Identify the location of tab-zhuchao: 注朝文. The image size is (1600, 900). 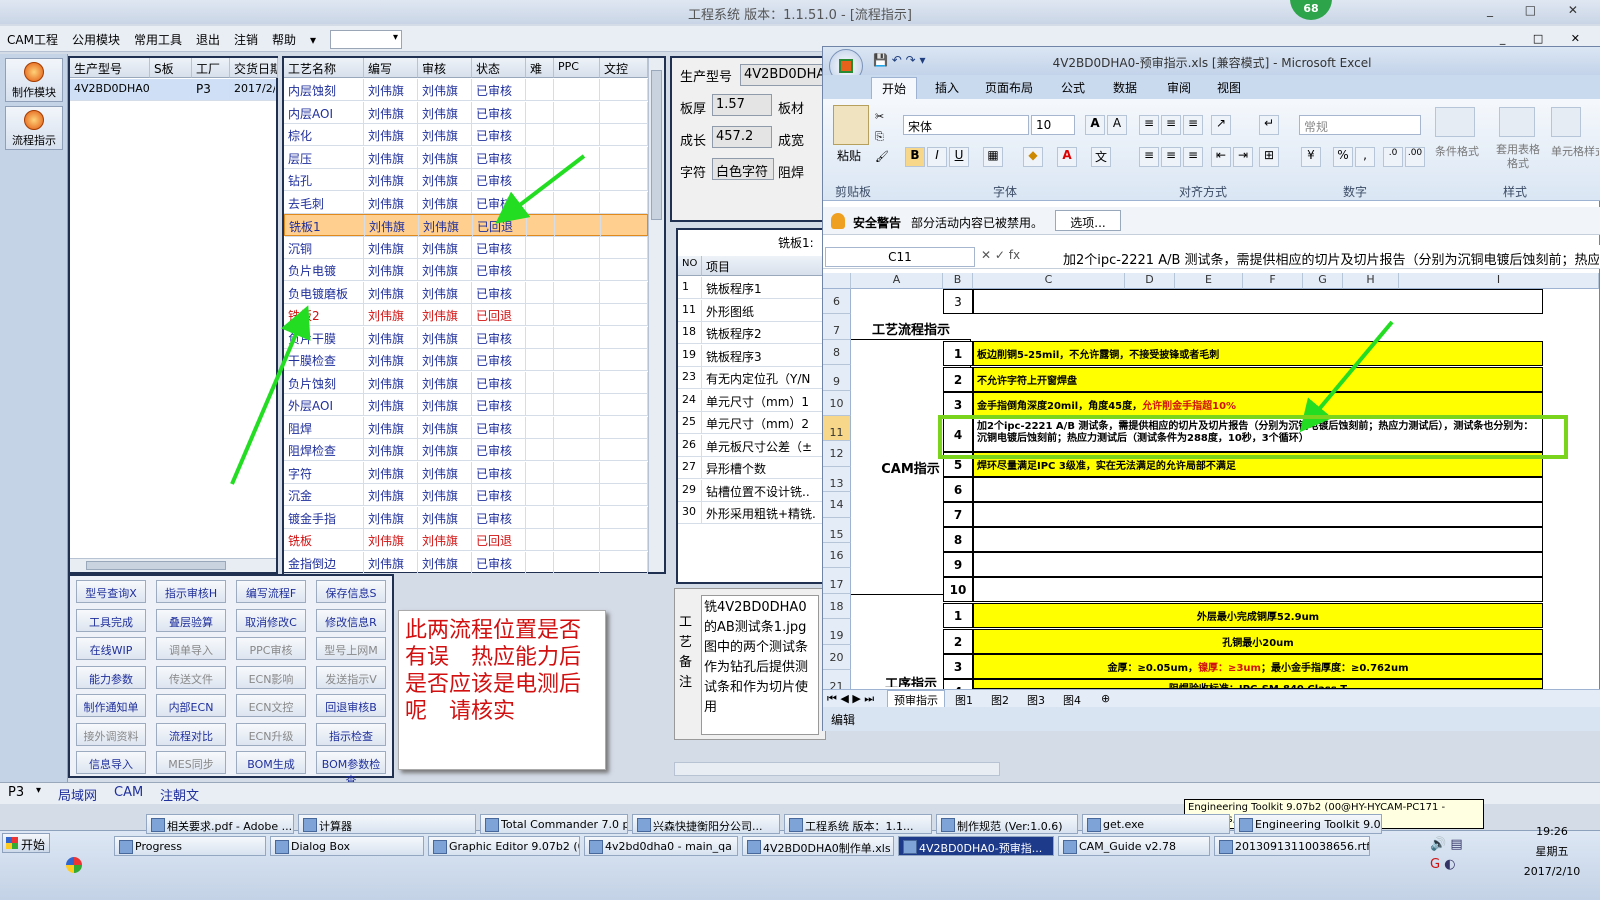
(179, 794).